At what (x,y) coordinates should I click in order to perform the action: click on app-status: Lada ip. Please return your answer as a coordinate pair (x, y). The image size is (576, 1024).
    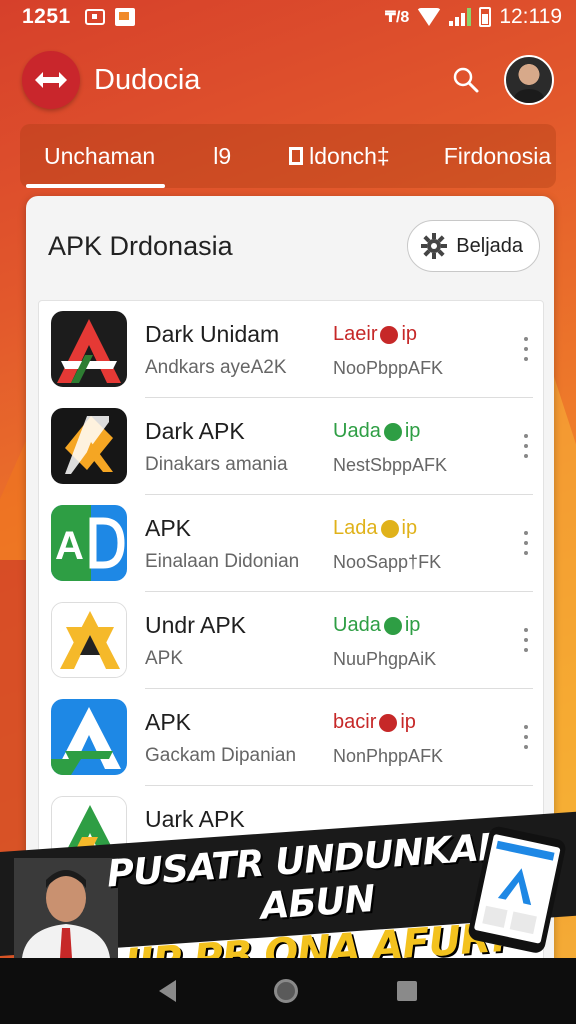
    Looking at the image, I should click on (375, 528).